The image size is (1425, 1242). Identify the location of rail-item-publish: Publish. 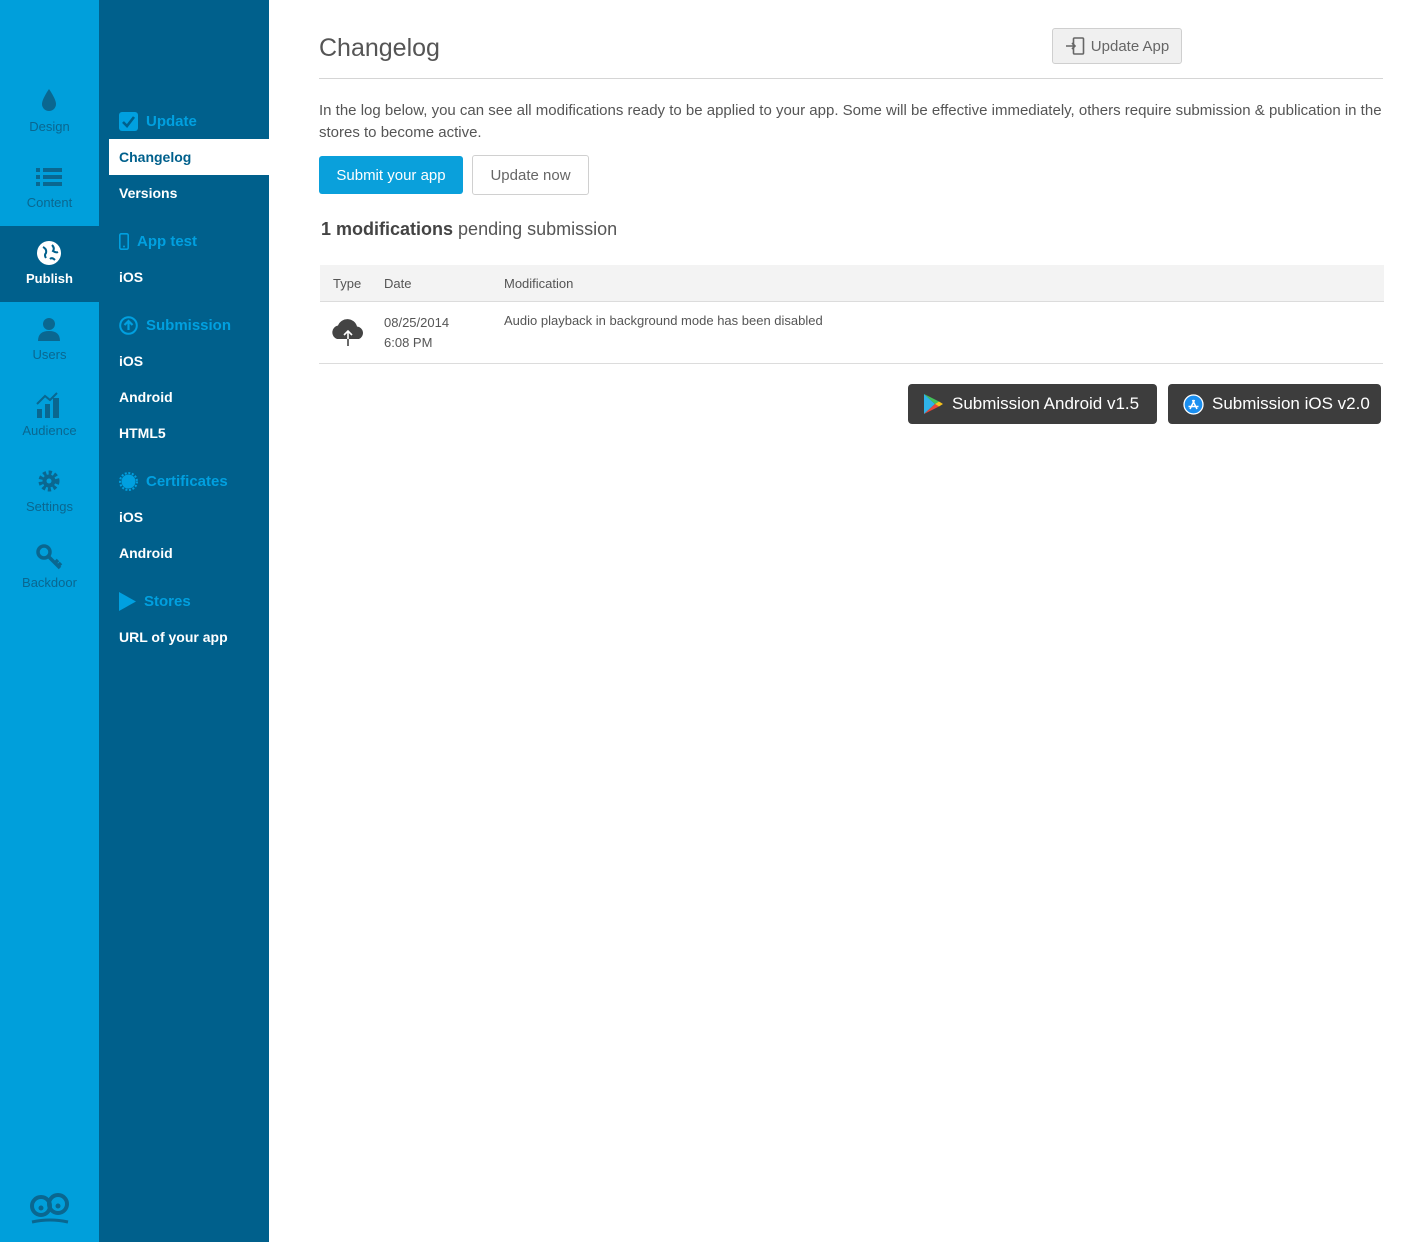
(49, 264).